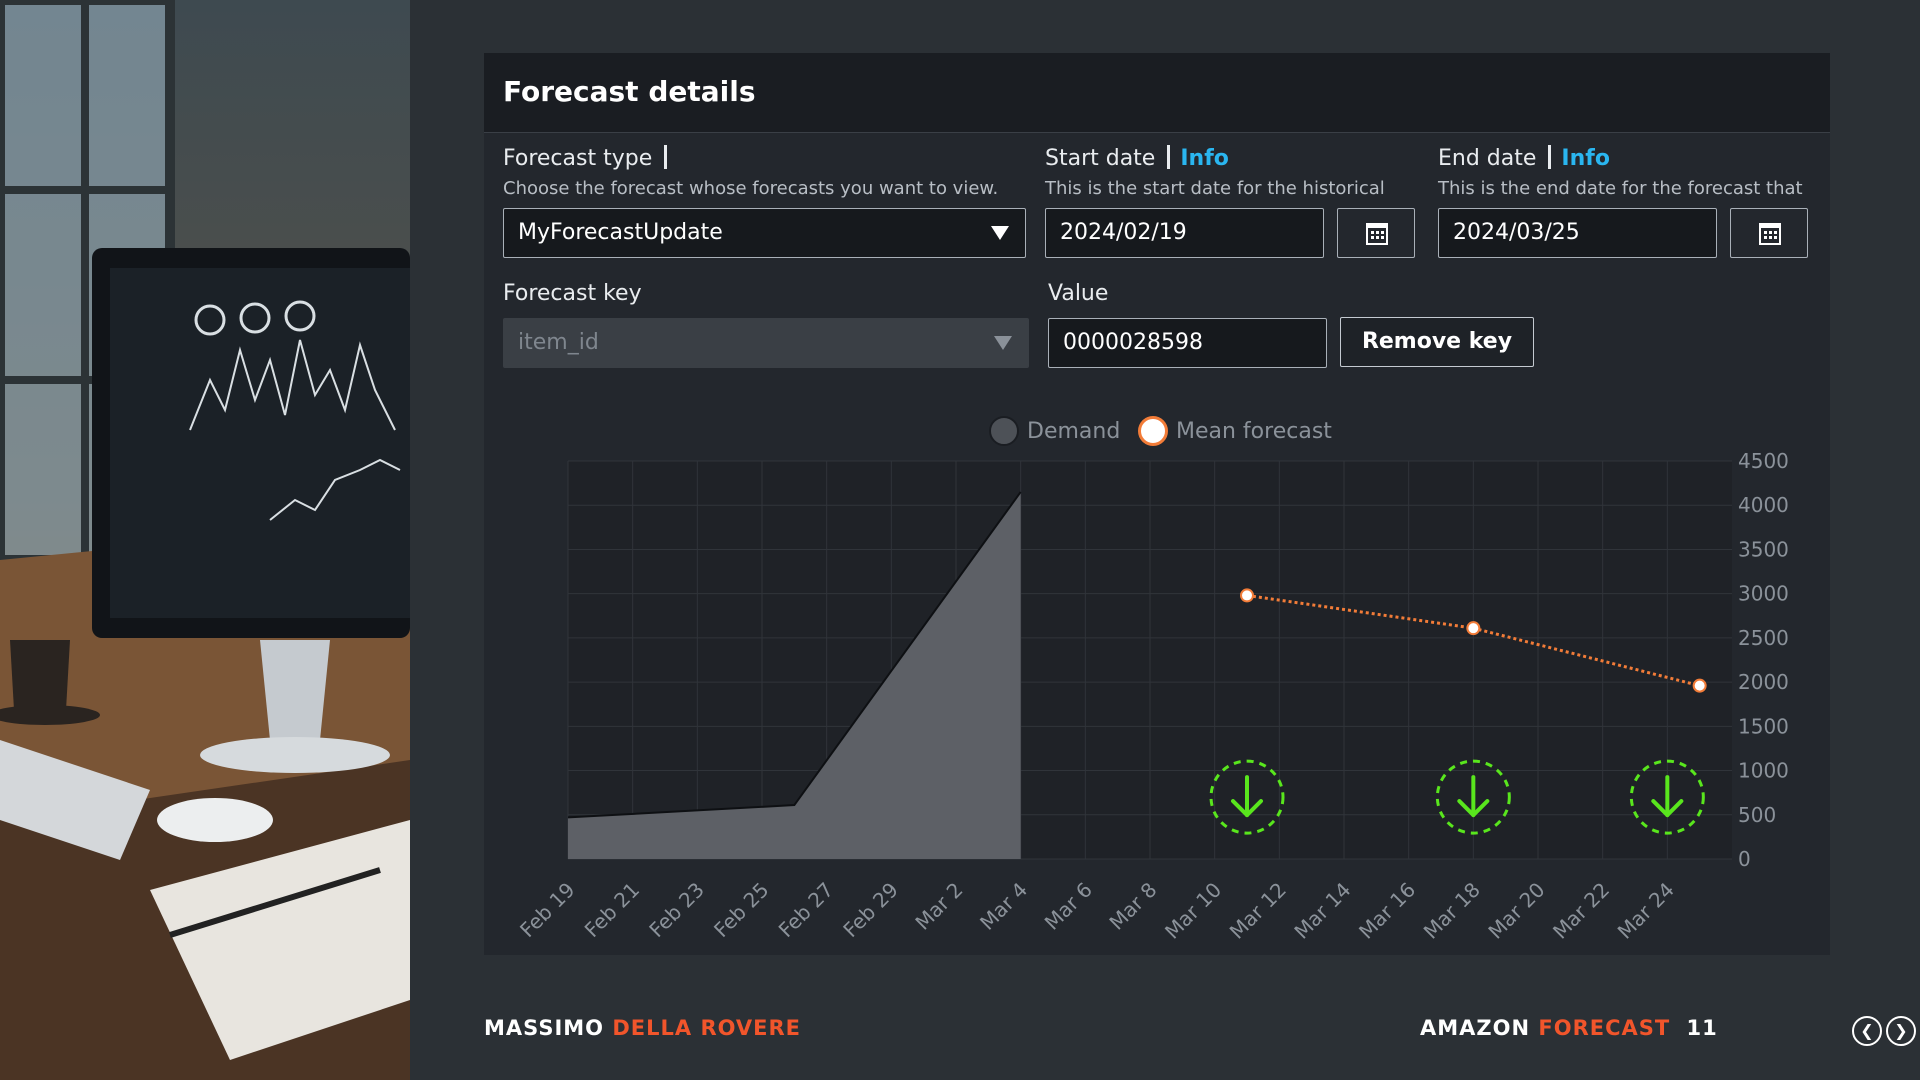 This screenshot has width=1920, height=1080. I want to click on chevron-right-icon: ❯, so click(1901, 1030).